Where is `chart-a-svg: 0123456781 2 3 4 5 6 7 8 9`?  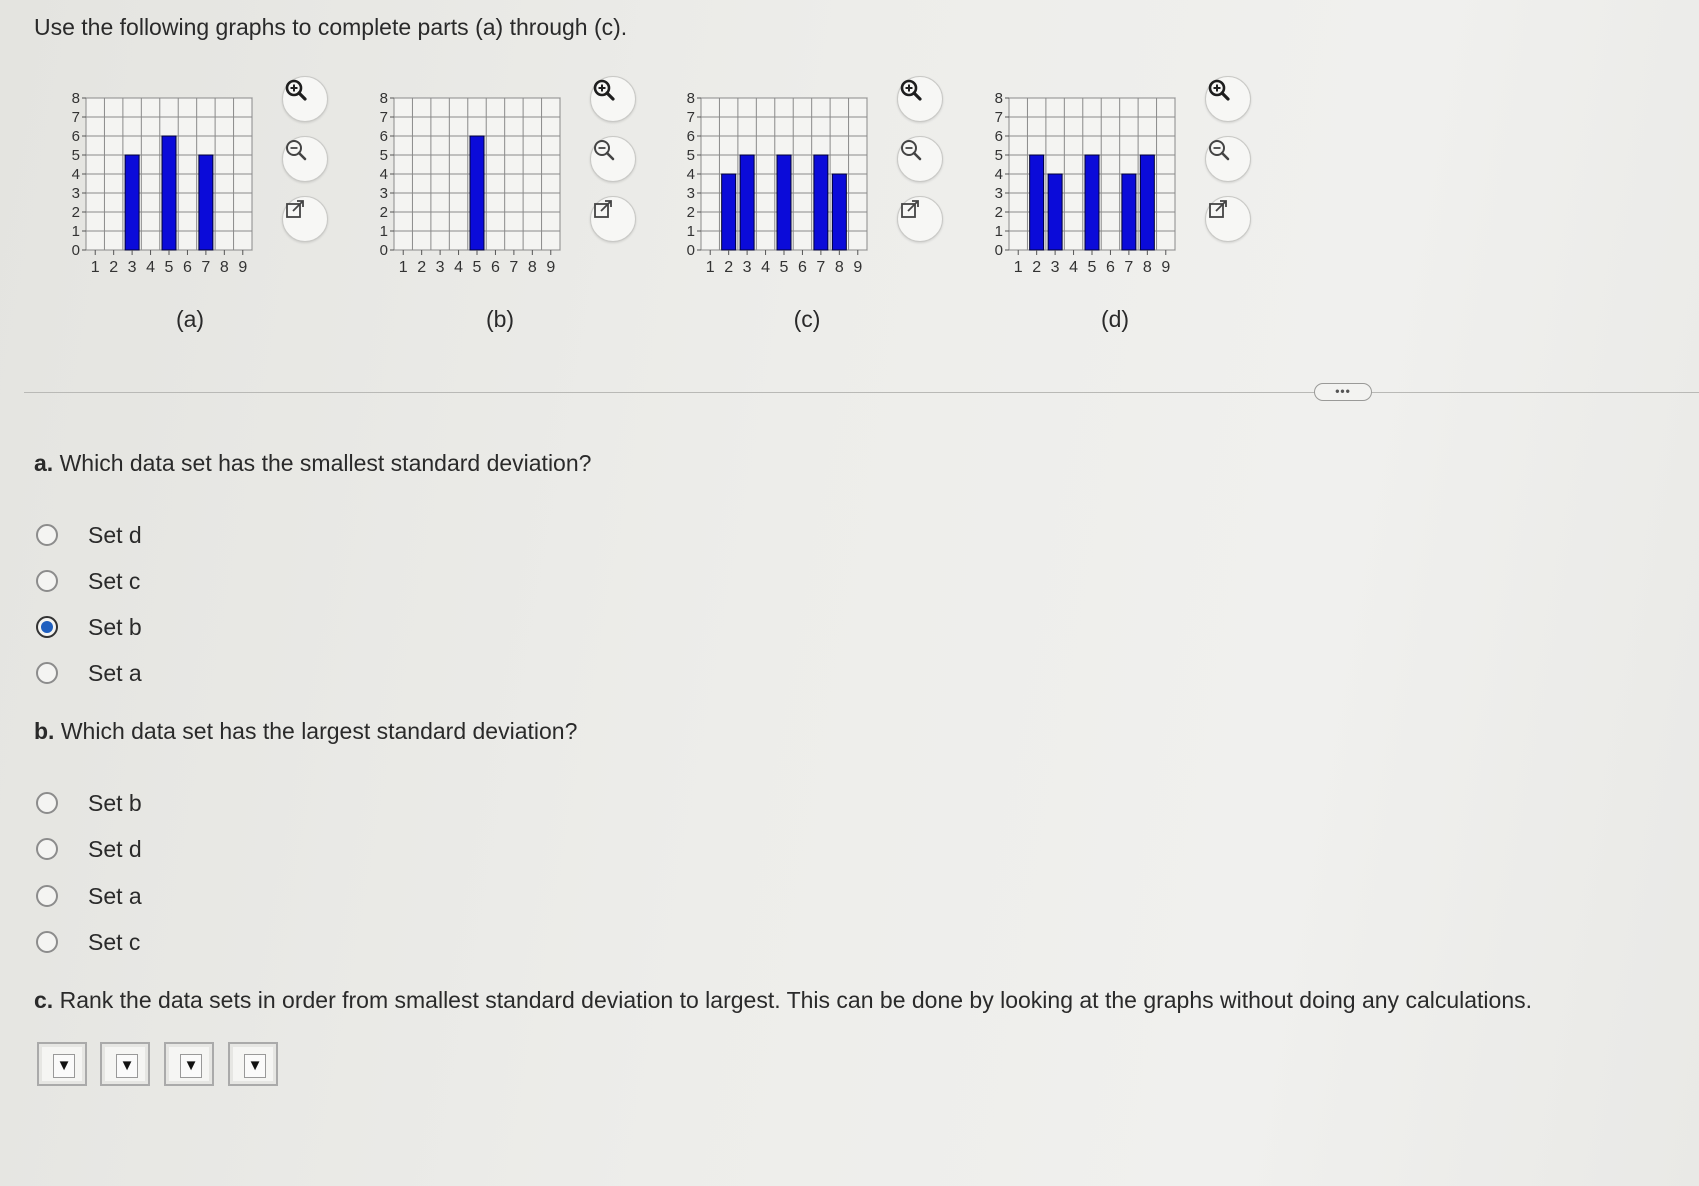
chart-a-svg: 0123456781 2 3 4 5 6 7 8 9 is located at coordinates (162, 183).